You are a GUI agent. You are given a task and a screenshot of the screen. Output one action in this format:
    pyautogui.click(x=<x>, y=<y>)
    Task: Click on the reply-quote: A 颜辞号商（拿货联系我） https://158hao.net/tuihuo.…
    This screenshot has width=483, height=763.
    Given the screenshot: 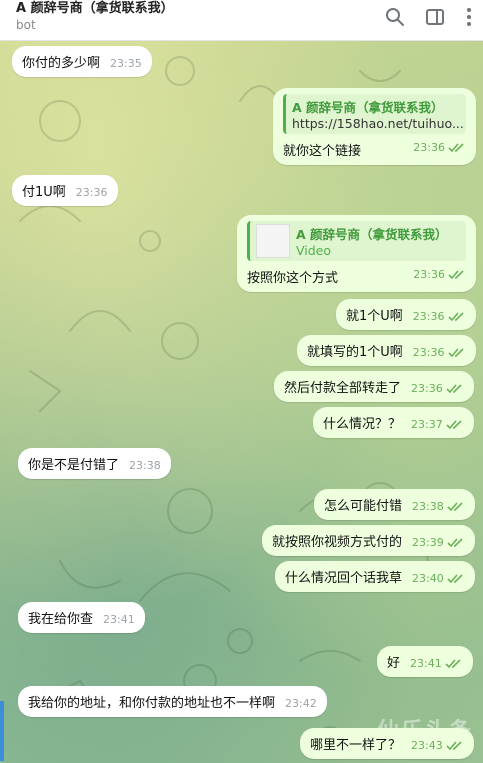 What is the action you would take?
    pyautogui.click(x=374, y=114)
    